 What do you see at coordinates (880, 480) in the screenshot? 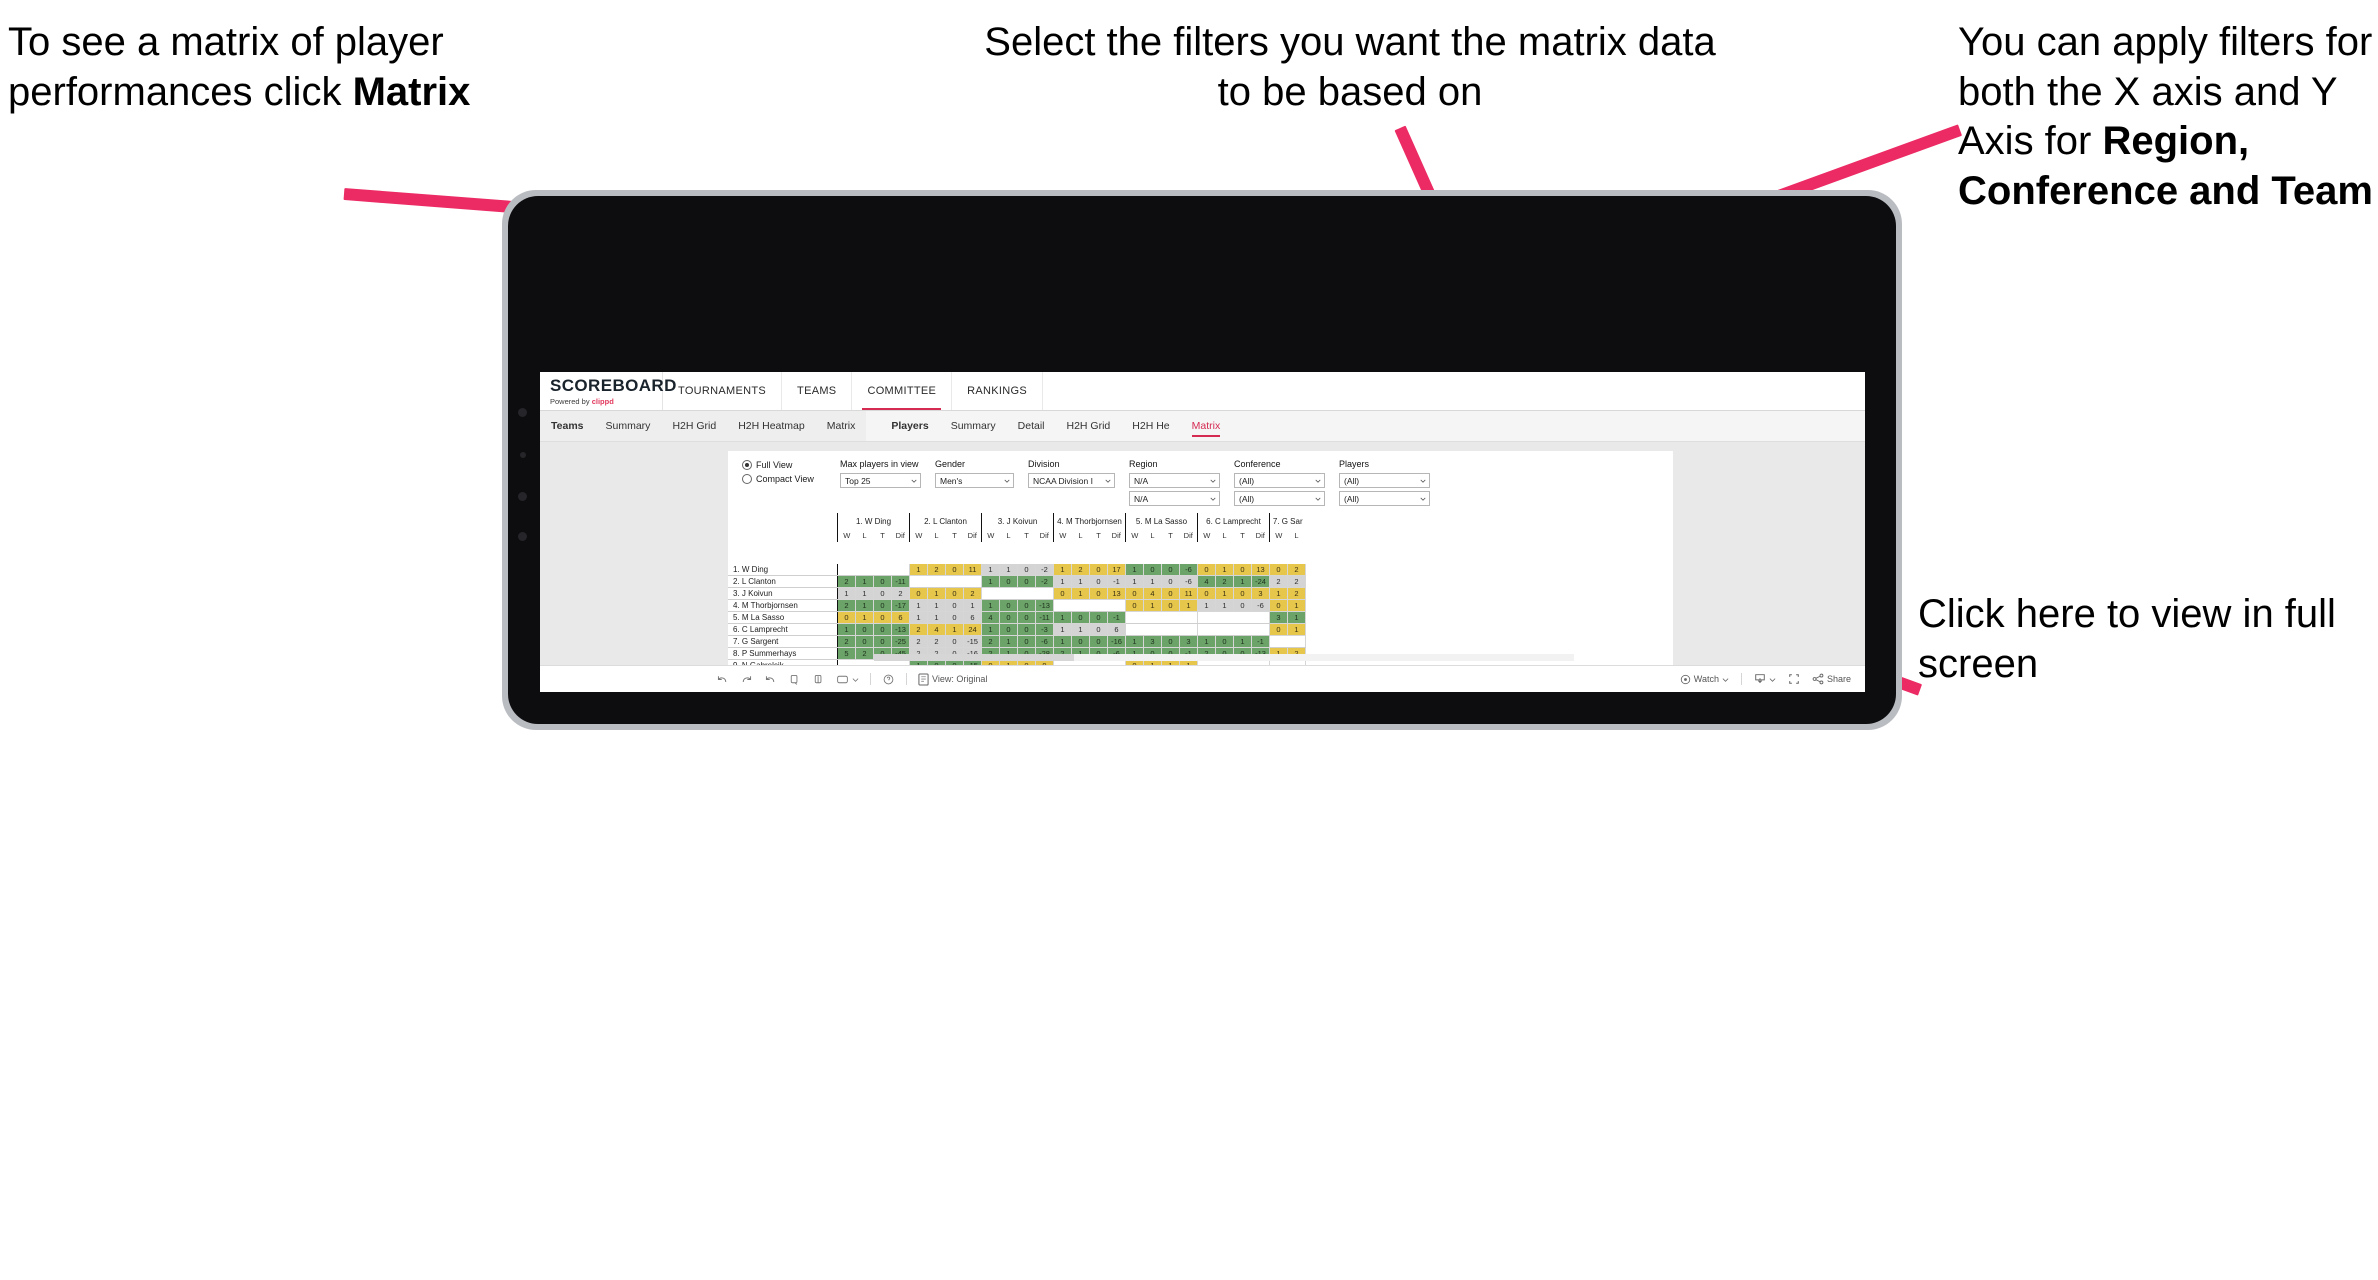
I see `filter-max-players-select: Top 25` at bounding box center [880, 480].